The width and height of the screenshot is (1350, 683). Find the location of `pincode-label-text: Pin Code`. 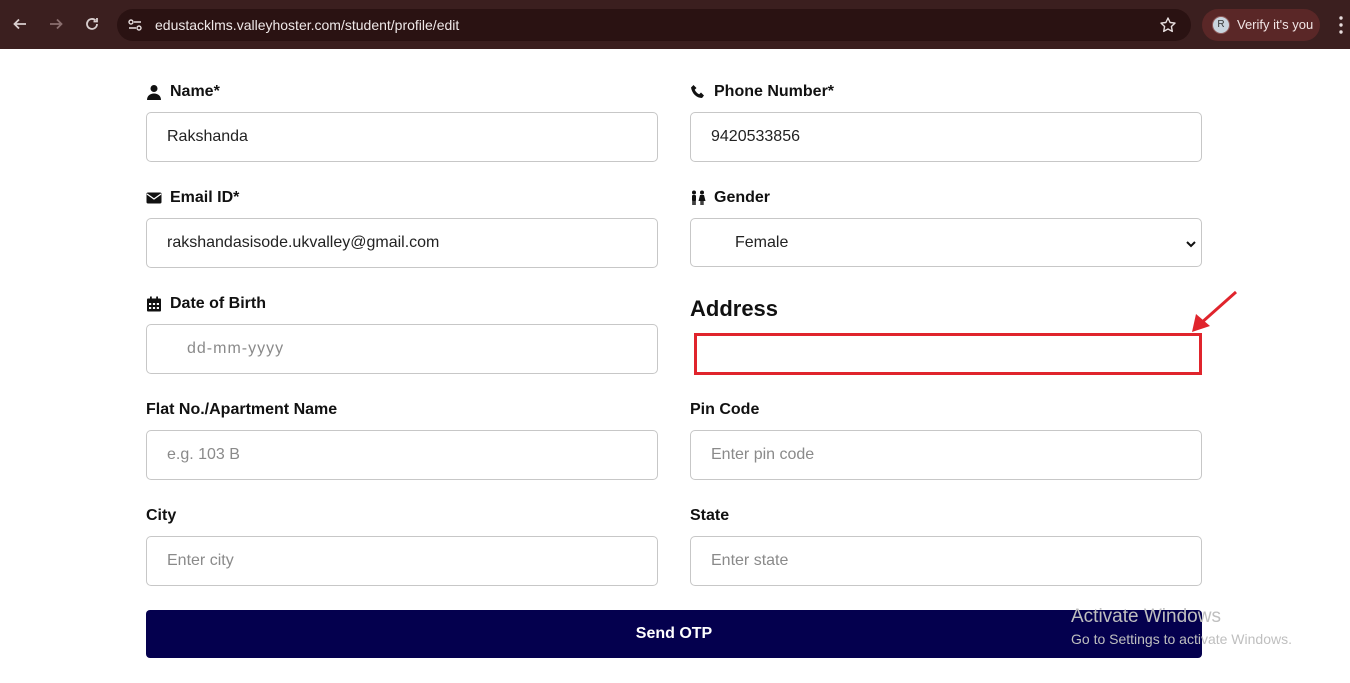

pincode-label-text: Pin Code is located at coordinates (725, 409).